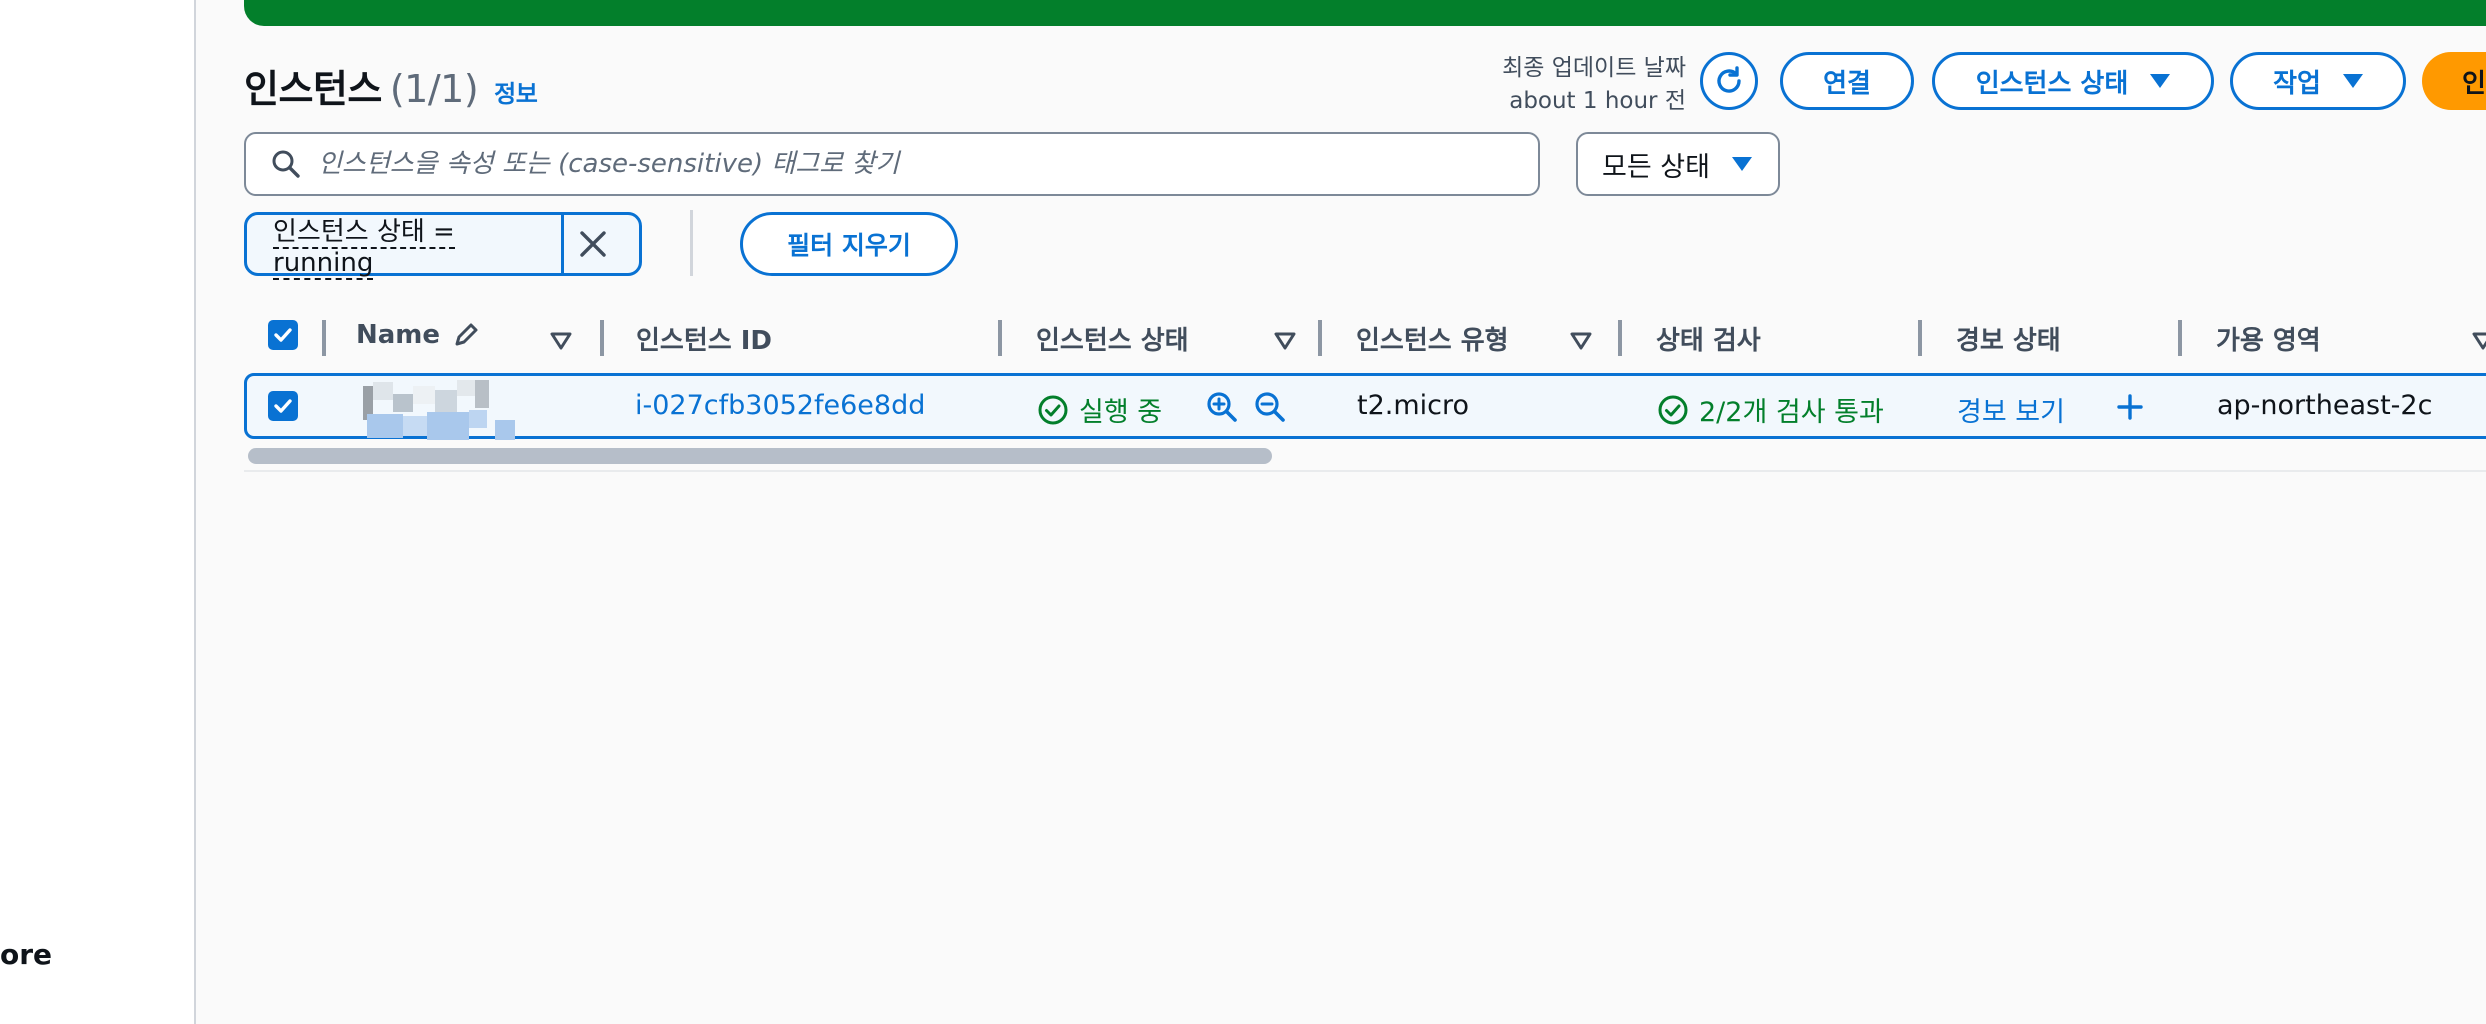 The image size is (2486, 1024). I want to click on column-header-instance-state: 인스턴스 상태, so click(1112, 338).